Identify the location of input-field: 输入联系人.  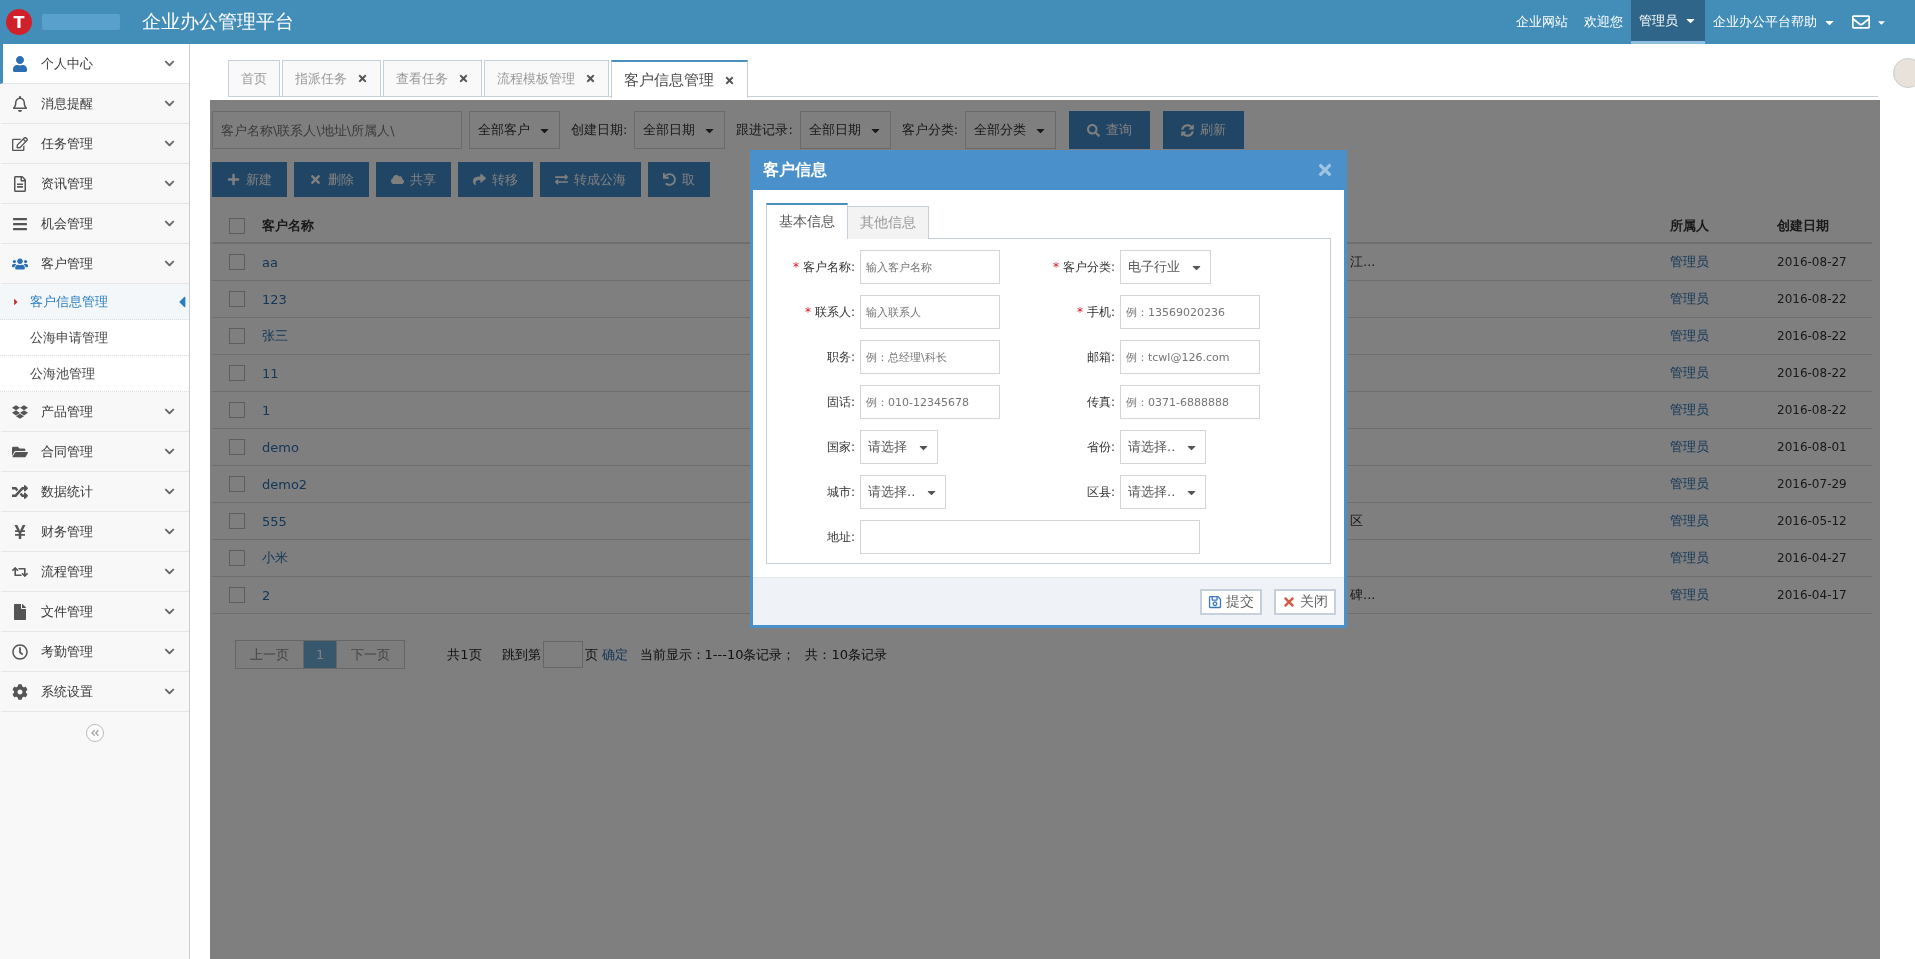
(930, 312).